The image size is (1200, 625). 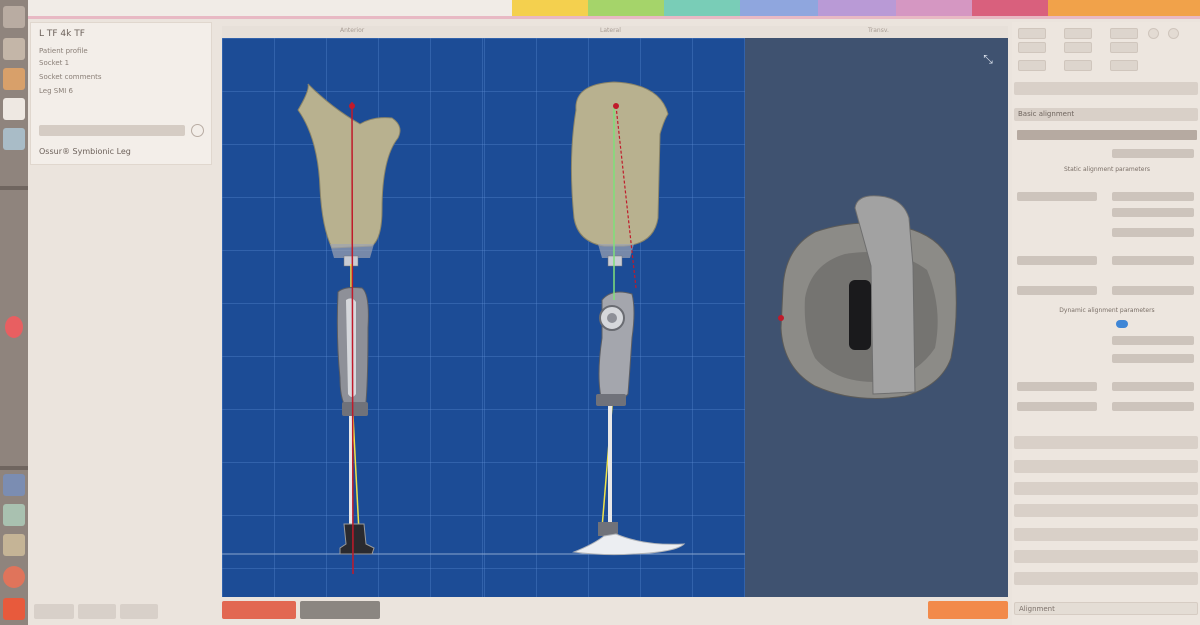 What do you see at coordinates (357, 539) in the screenshot?
I see `foot` at bounding box center [357, 539].